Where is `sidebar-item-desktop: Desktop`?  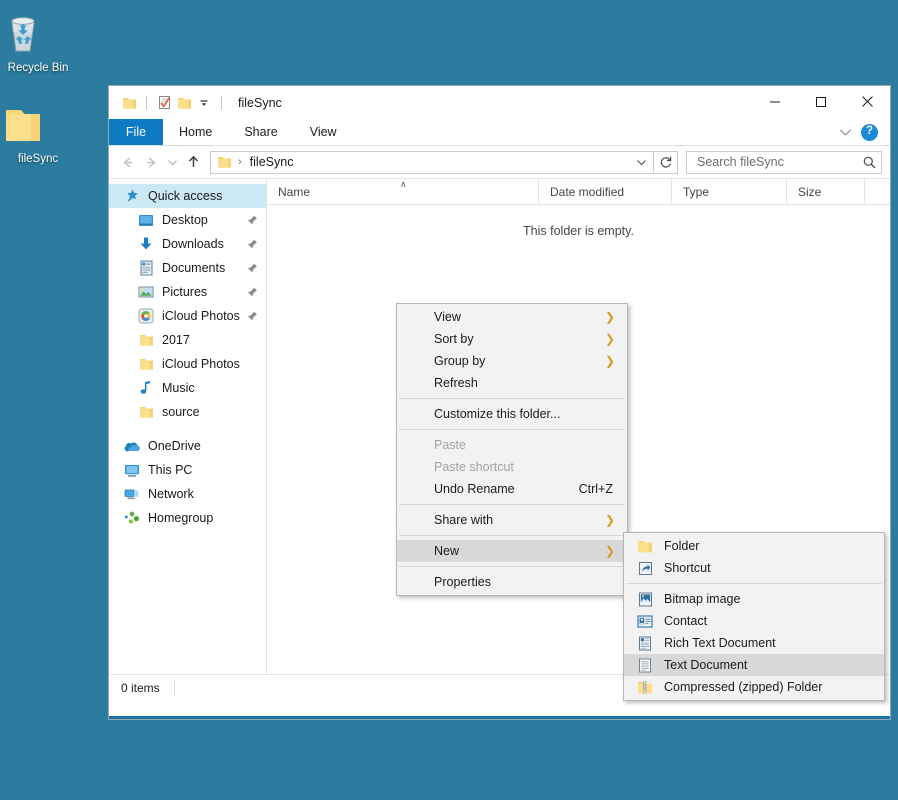 sidebar-item-desktop: Desktop is located at coordinates (187, 220).